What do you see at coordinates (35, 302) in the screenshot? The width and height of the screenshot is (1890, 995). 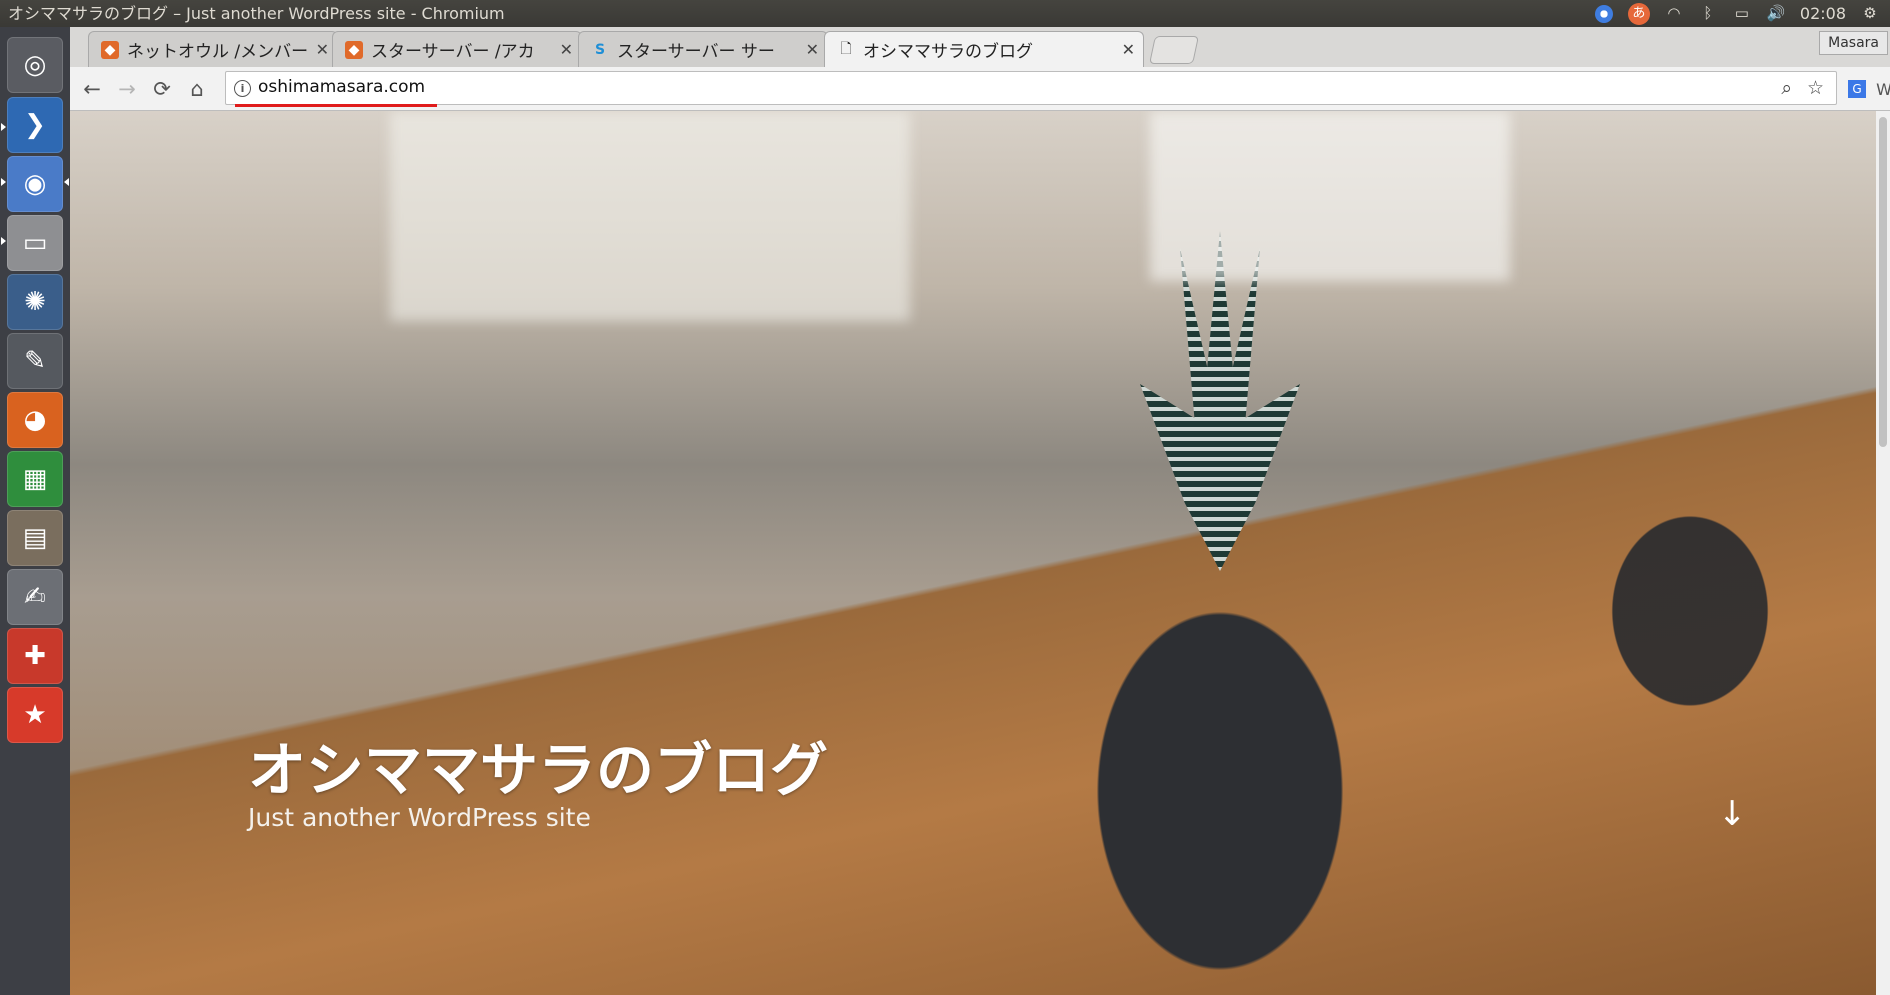 I see `shotwell-icon: ✺` at bounding box center [35, 302].